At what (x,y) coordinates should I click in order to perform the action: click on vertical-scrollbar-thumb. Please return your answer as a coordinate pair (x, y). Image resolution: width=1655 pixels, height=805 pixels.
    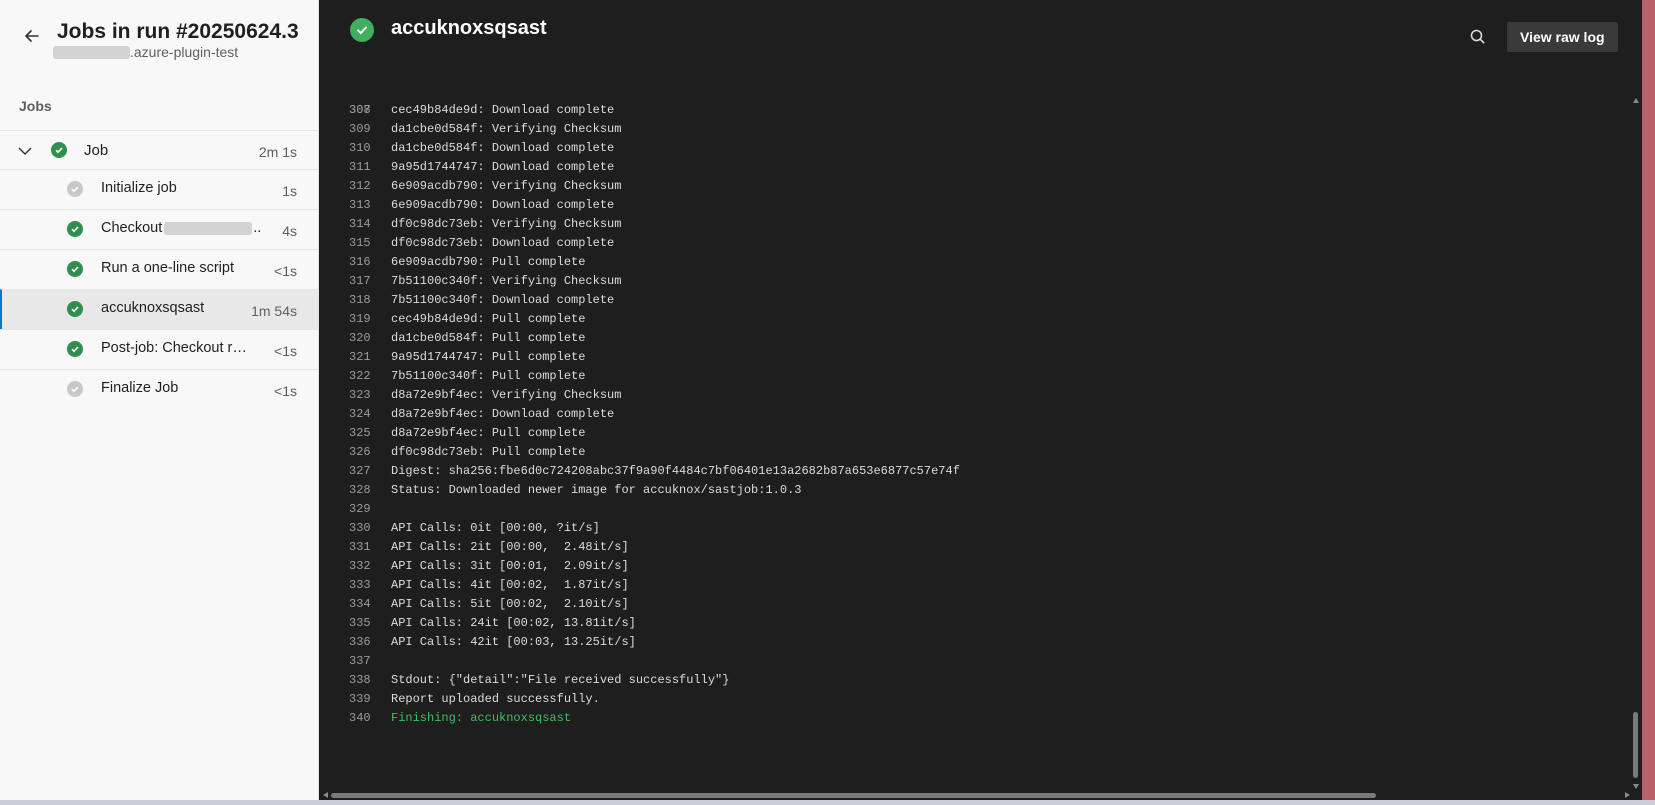
    Looking at the image, I should click on (1635, 745).